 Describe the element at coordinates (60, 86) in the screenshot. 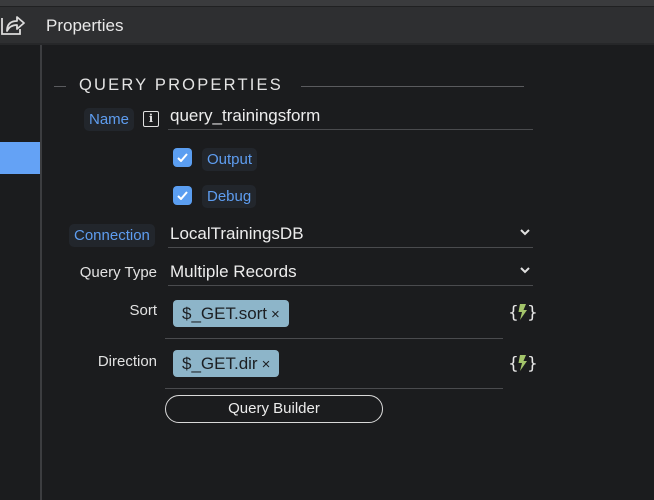

I see `divider-left` at that location.